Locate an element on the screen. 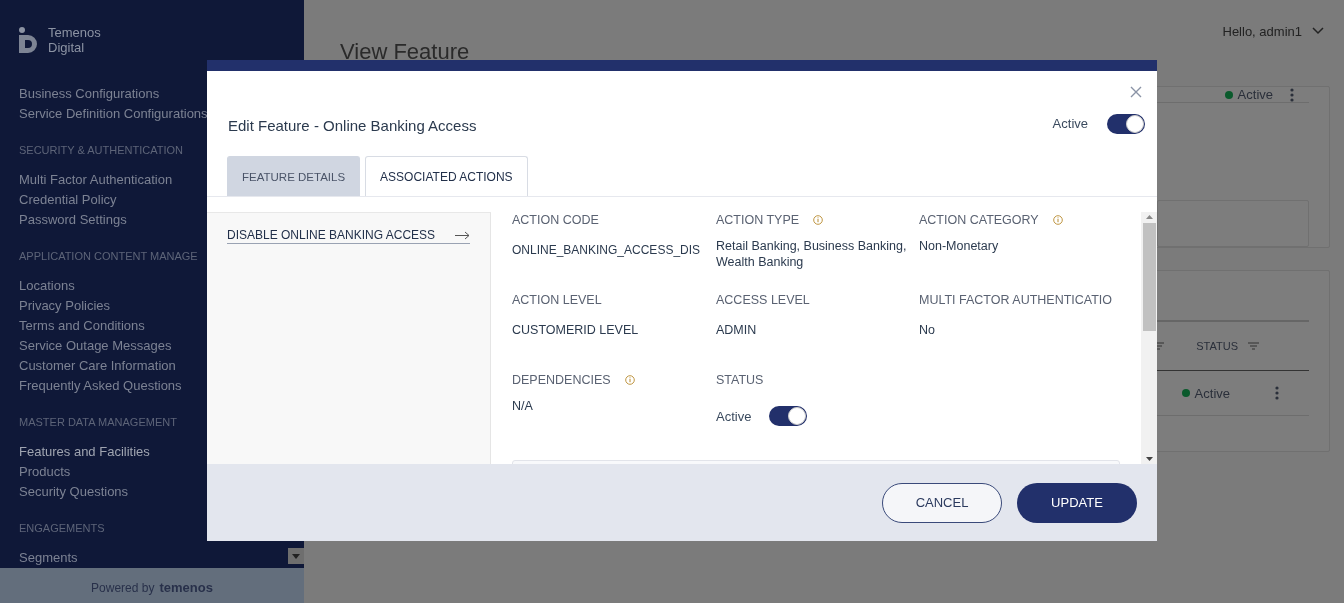 This screenshot has height=603, width=1344. update-button: UPDATE is located at coordinates (1077, 502).